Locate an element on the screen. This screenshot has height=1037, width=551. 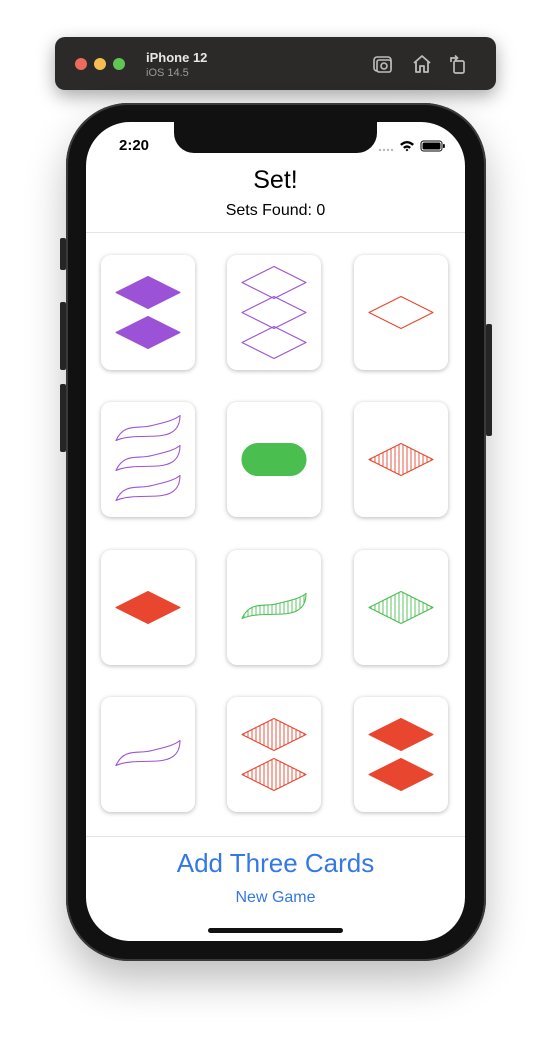
home-icon is located at coordinates (422, 64).